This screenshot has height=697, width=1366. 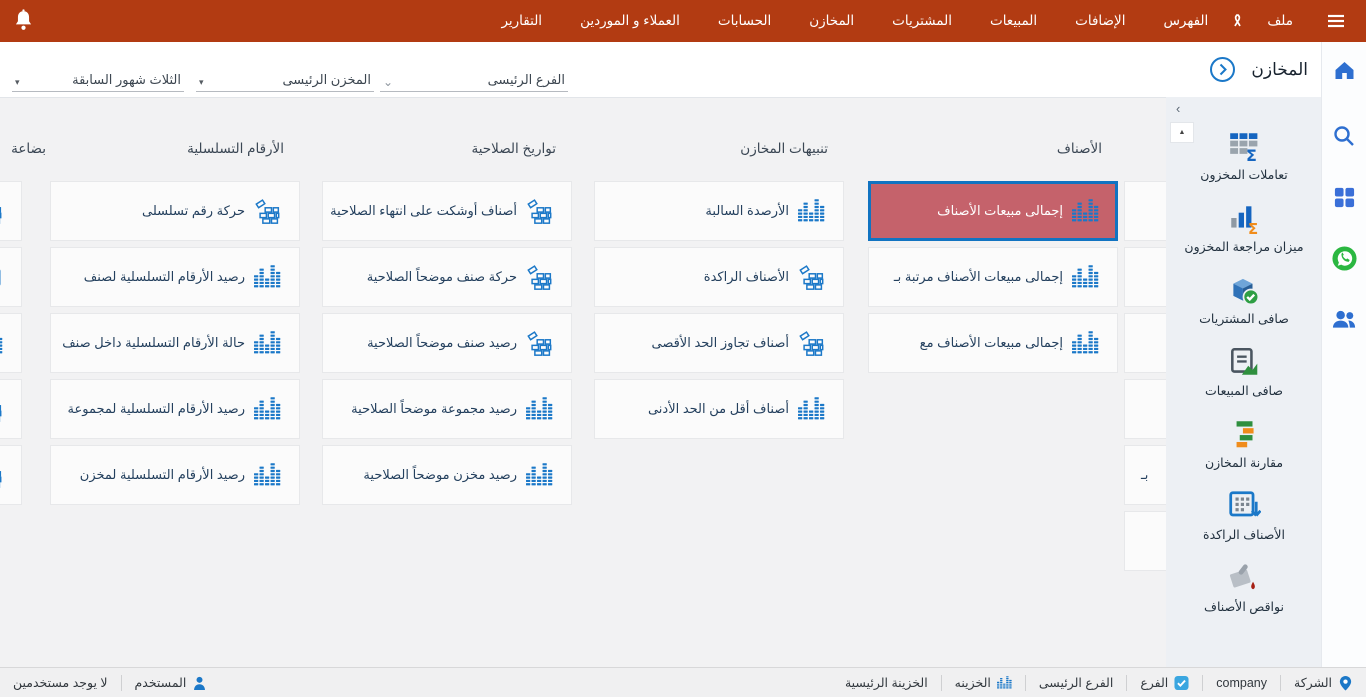 What do you see at coordinates (983, 682) in the screenshot?
I see `treasury-indicator: الخزينه` at bounding box center [983, 682].